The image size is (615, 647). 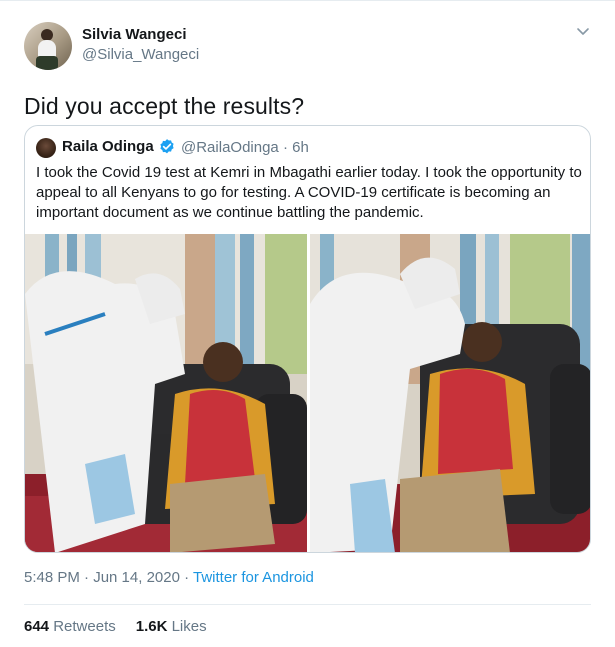 What do you see at coordinates (167, 146) in the screenshot?
I see `verified-badge-icon` at bounding box center [167, 146].